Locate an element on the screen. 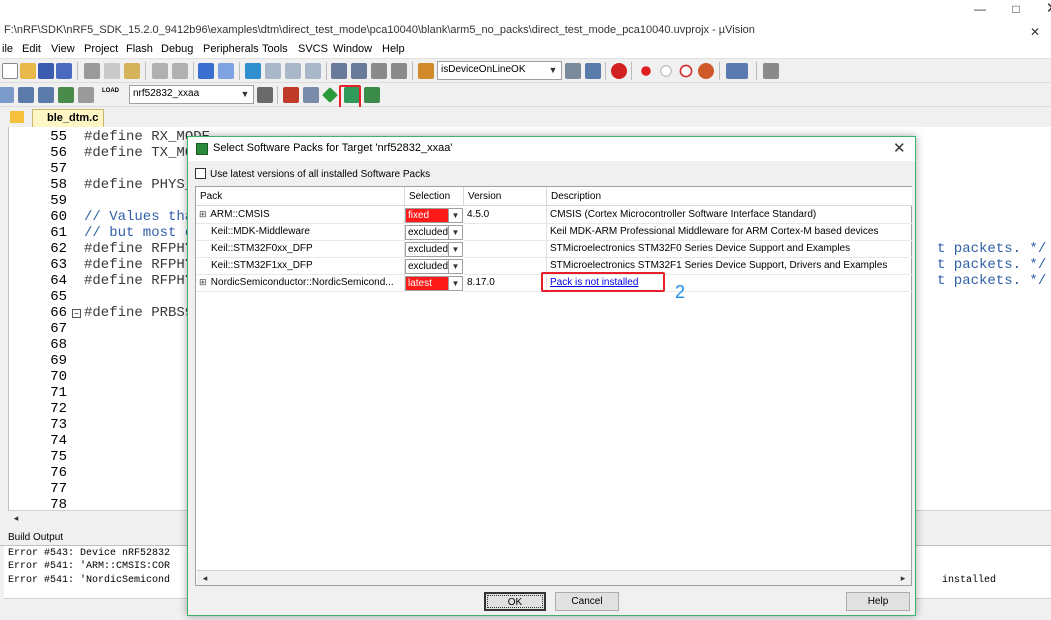  build-icon is located at coordinates (26, 95).